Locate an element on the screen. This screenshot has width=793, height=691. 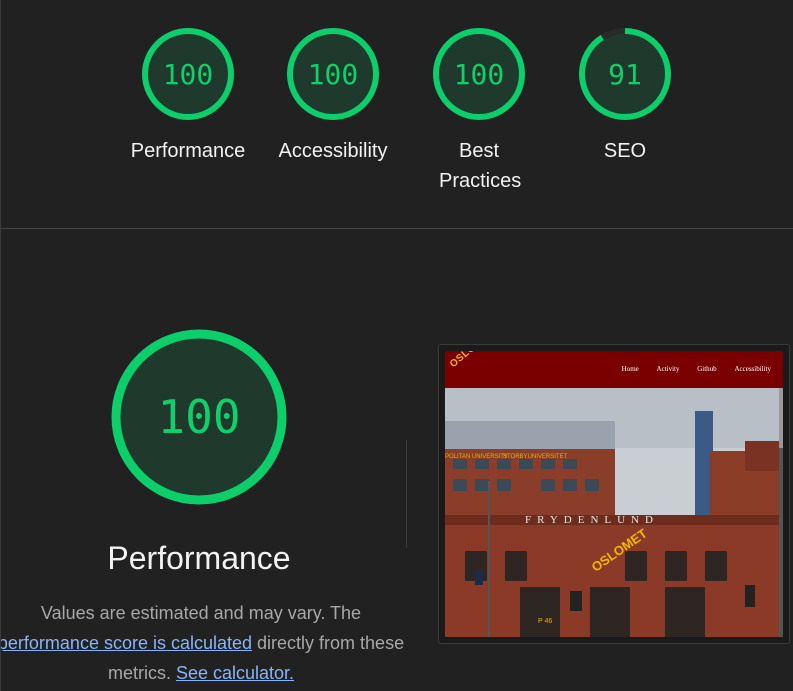
site-nav-activity: Activity is located at coordinates (668, 369).